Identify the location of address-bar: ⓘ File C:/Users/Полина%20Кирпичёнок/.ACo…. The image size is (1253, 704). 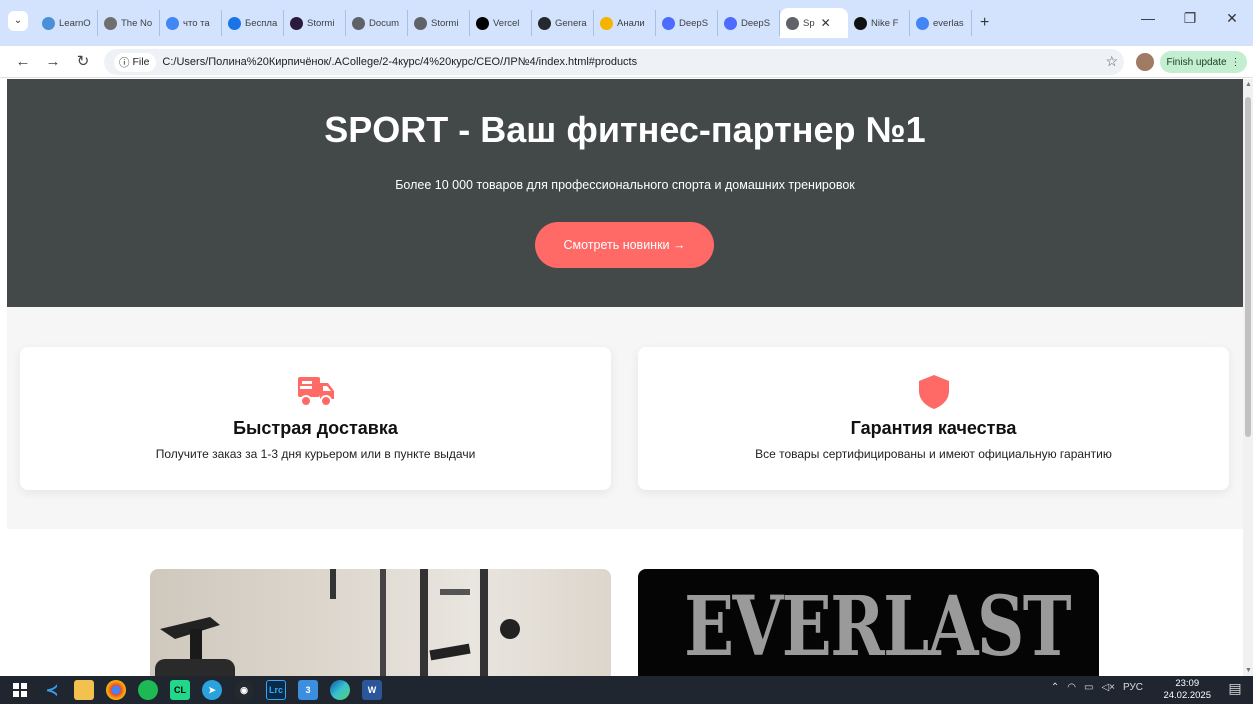
(614, 62).